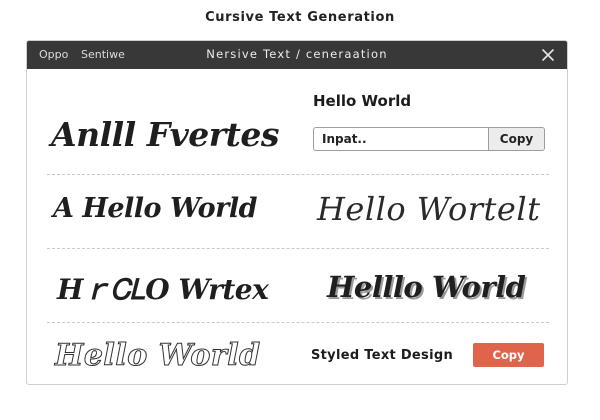 This screenshot has height=420, width=600. I want to click on sample-text-row2-right: Hello Wortelt, so click(428, 209).